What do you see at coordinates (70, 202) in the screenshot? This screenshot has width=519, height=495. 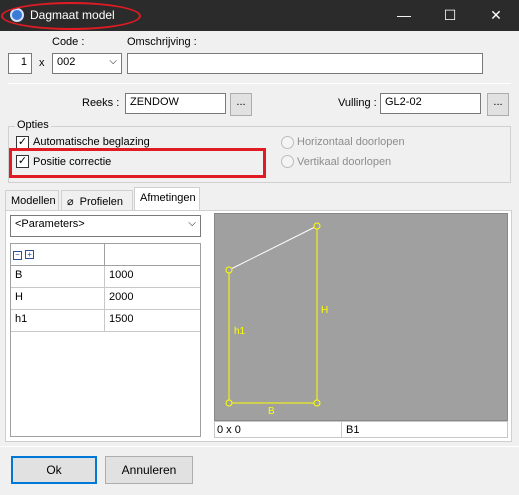 I see `paperclip-icon: ⌀` at bounding box center [70, 202].